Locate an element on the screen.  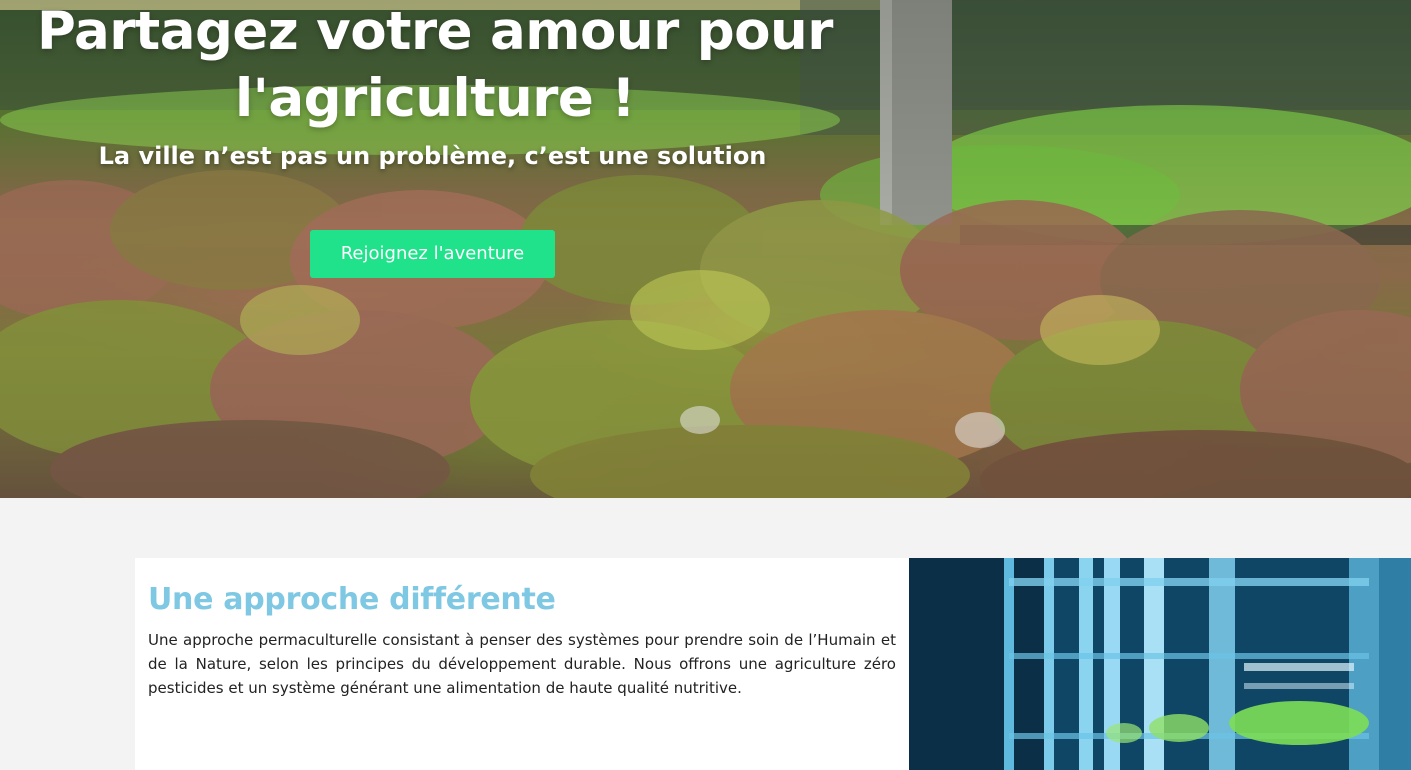
vertical-farm-image is located at coordinates (1160, 664).